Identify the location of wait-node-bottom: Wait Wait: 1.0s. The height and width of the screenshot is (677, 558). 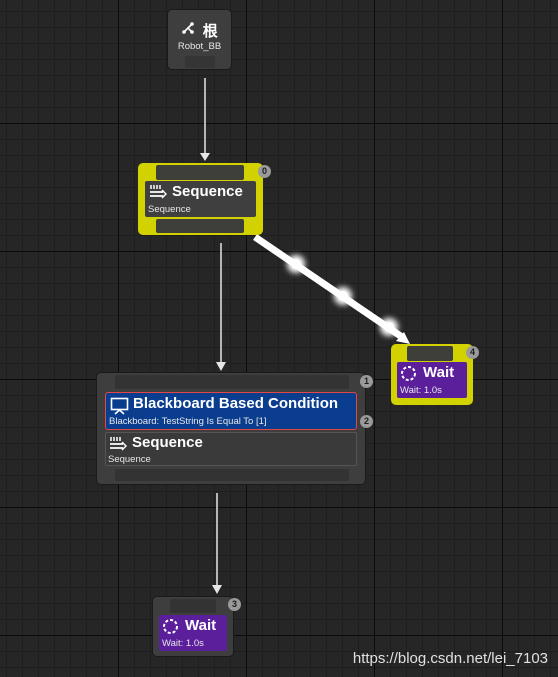
(193, 626).